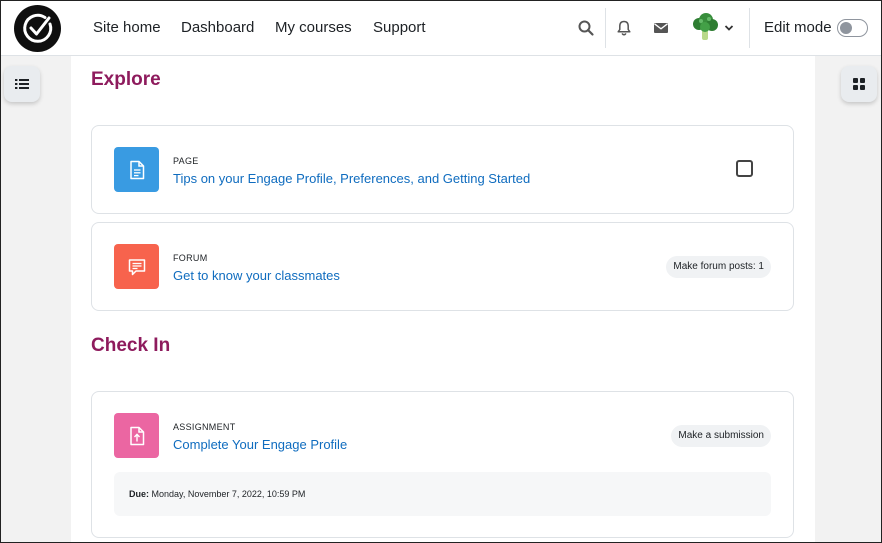 This screenshot has width=882, height=543. What do you see at coordinates (260, 444) in the screenshot?
I see `activity-link-assignment: Complete Your Engage Profile` at bounding box center [260, 444].